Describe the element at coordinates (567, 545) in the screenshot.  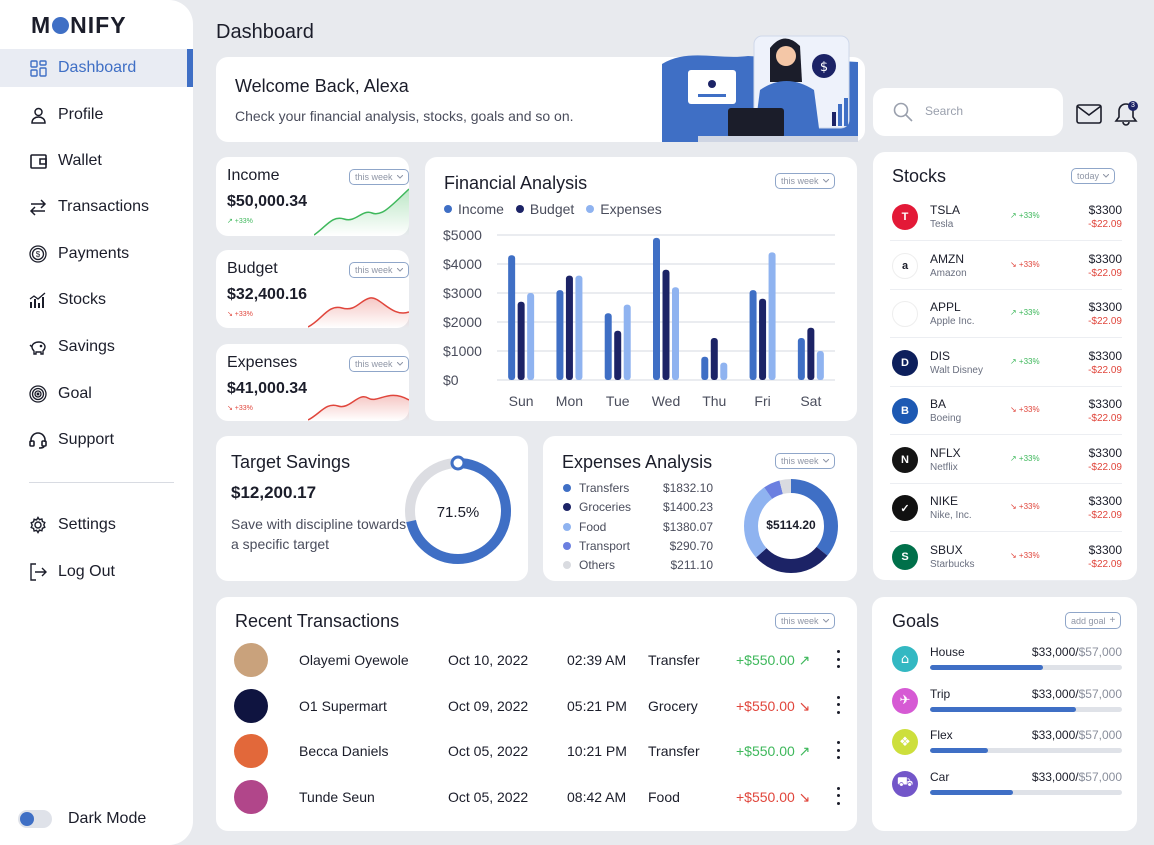
I see `expense-dot` at that location.